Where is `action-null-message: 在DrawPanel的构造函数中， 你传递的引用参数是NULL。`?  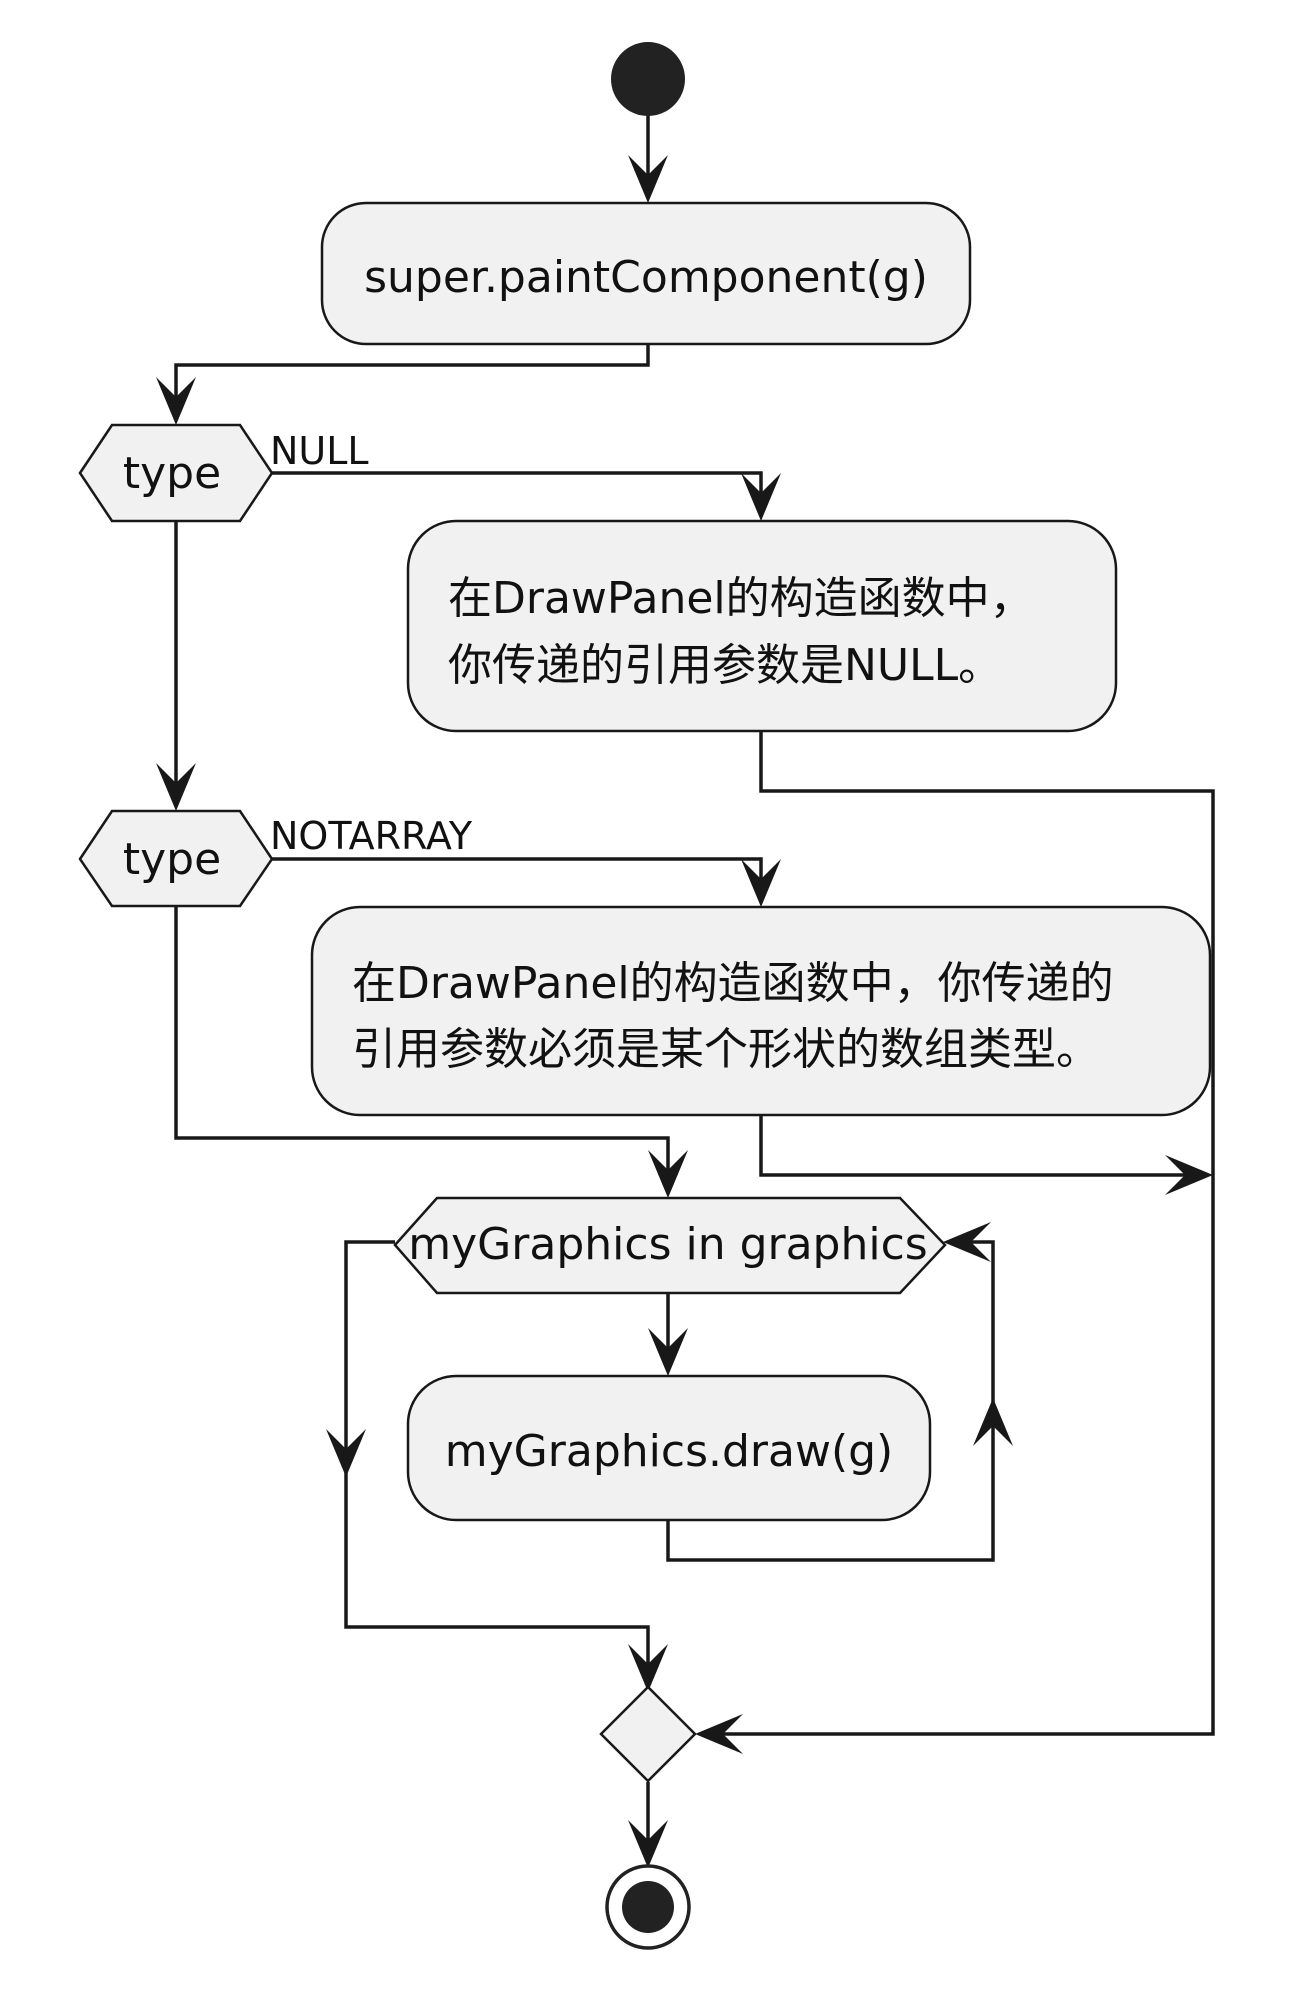
action-null-message: 在DrawPanel的构造函数中， 你传递的引用参数是NULL。 is located at coordinates (762, 626).